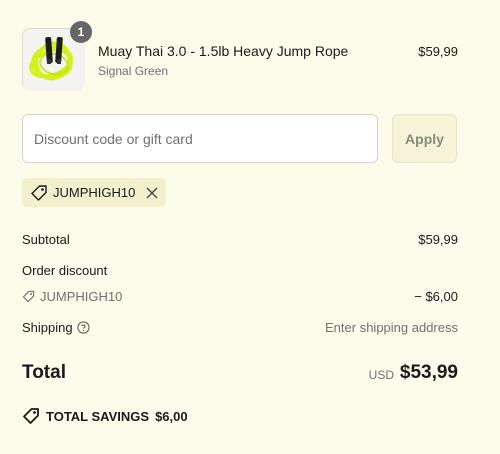 The width and height of the screenshot is (500, 454). What do you see at coordinates (171, 416) in the screenshot?
I see `total-savings-value: $6,00` at bounding box center [171, 416].